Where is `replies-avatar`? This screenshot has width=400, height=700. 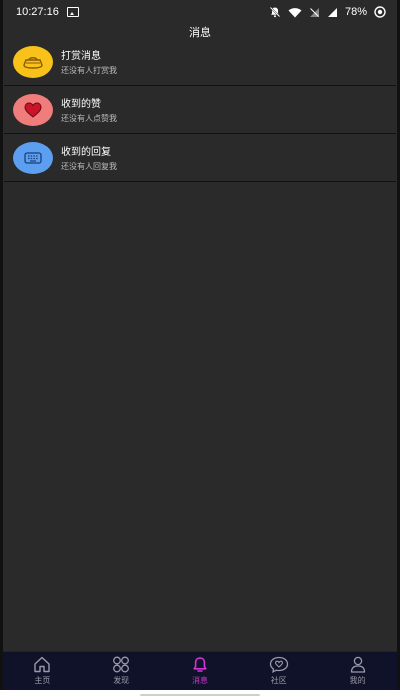
replies-avatar is located at coordinates (33, 157).